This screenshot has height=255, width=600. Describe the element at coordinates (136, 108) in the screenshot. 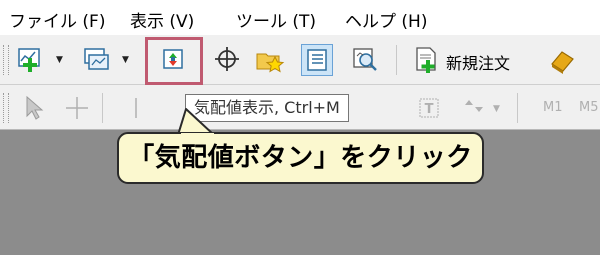

I see `vertical-line-icon` at that location.